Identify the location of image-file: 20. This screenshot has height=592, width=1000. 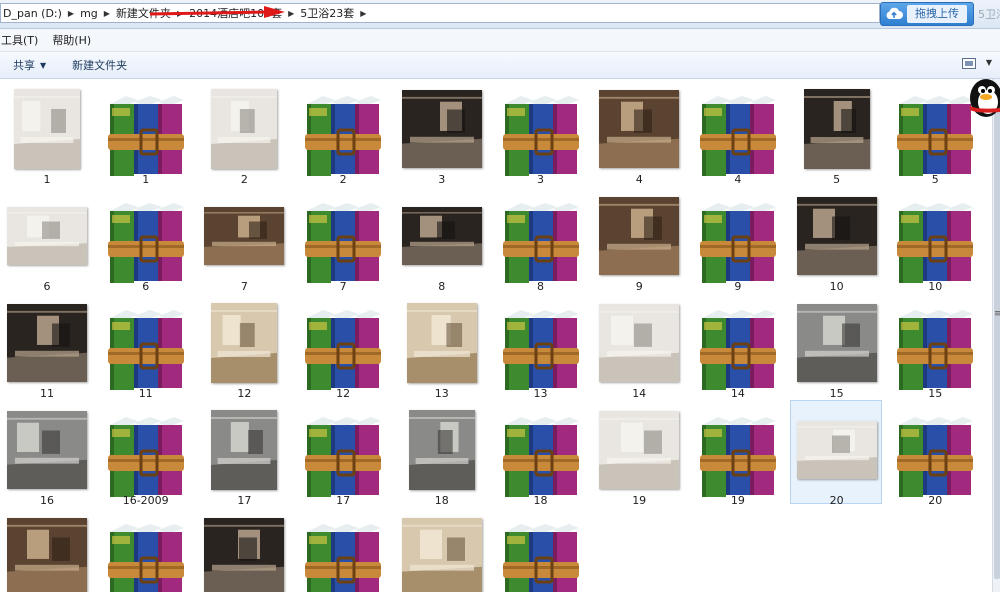
(836, 453).